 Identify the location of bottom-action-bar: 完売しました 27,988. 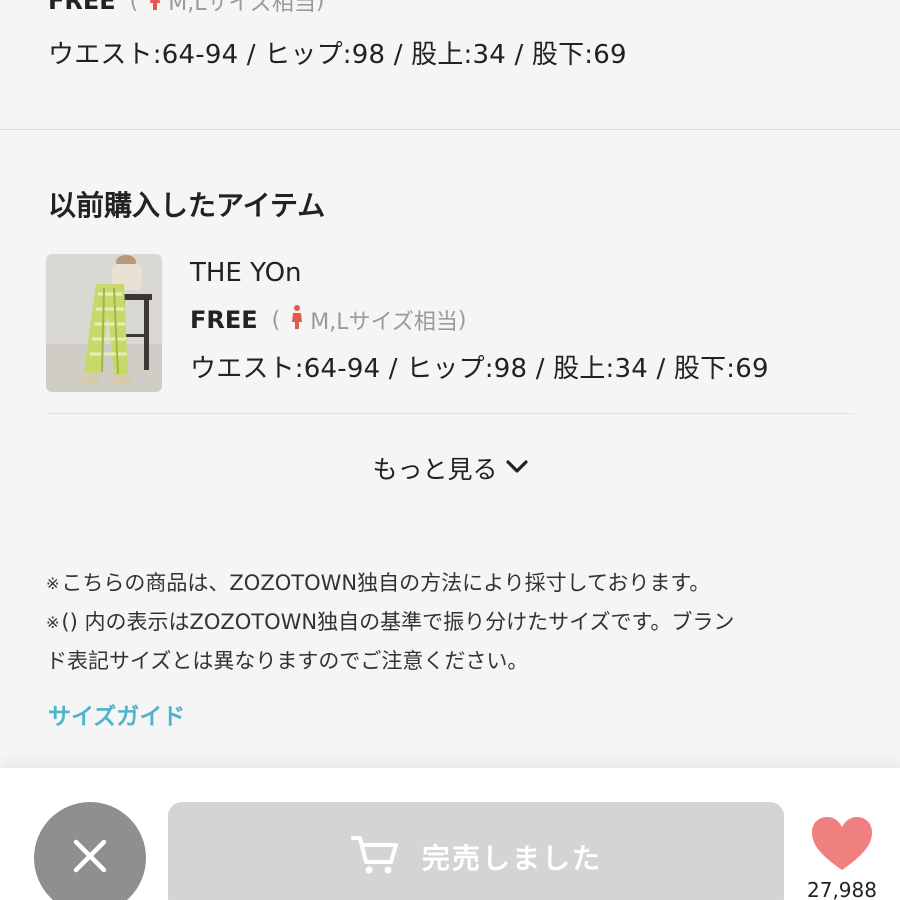
(450, 834).